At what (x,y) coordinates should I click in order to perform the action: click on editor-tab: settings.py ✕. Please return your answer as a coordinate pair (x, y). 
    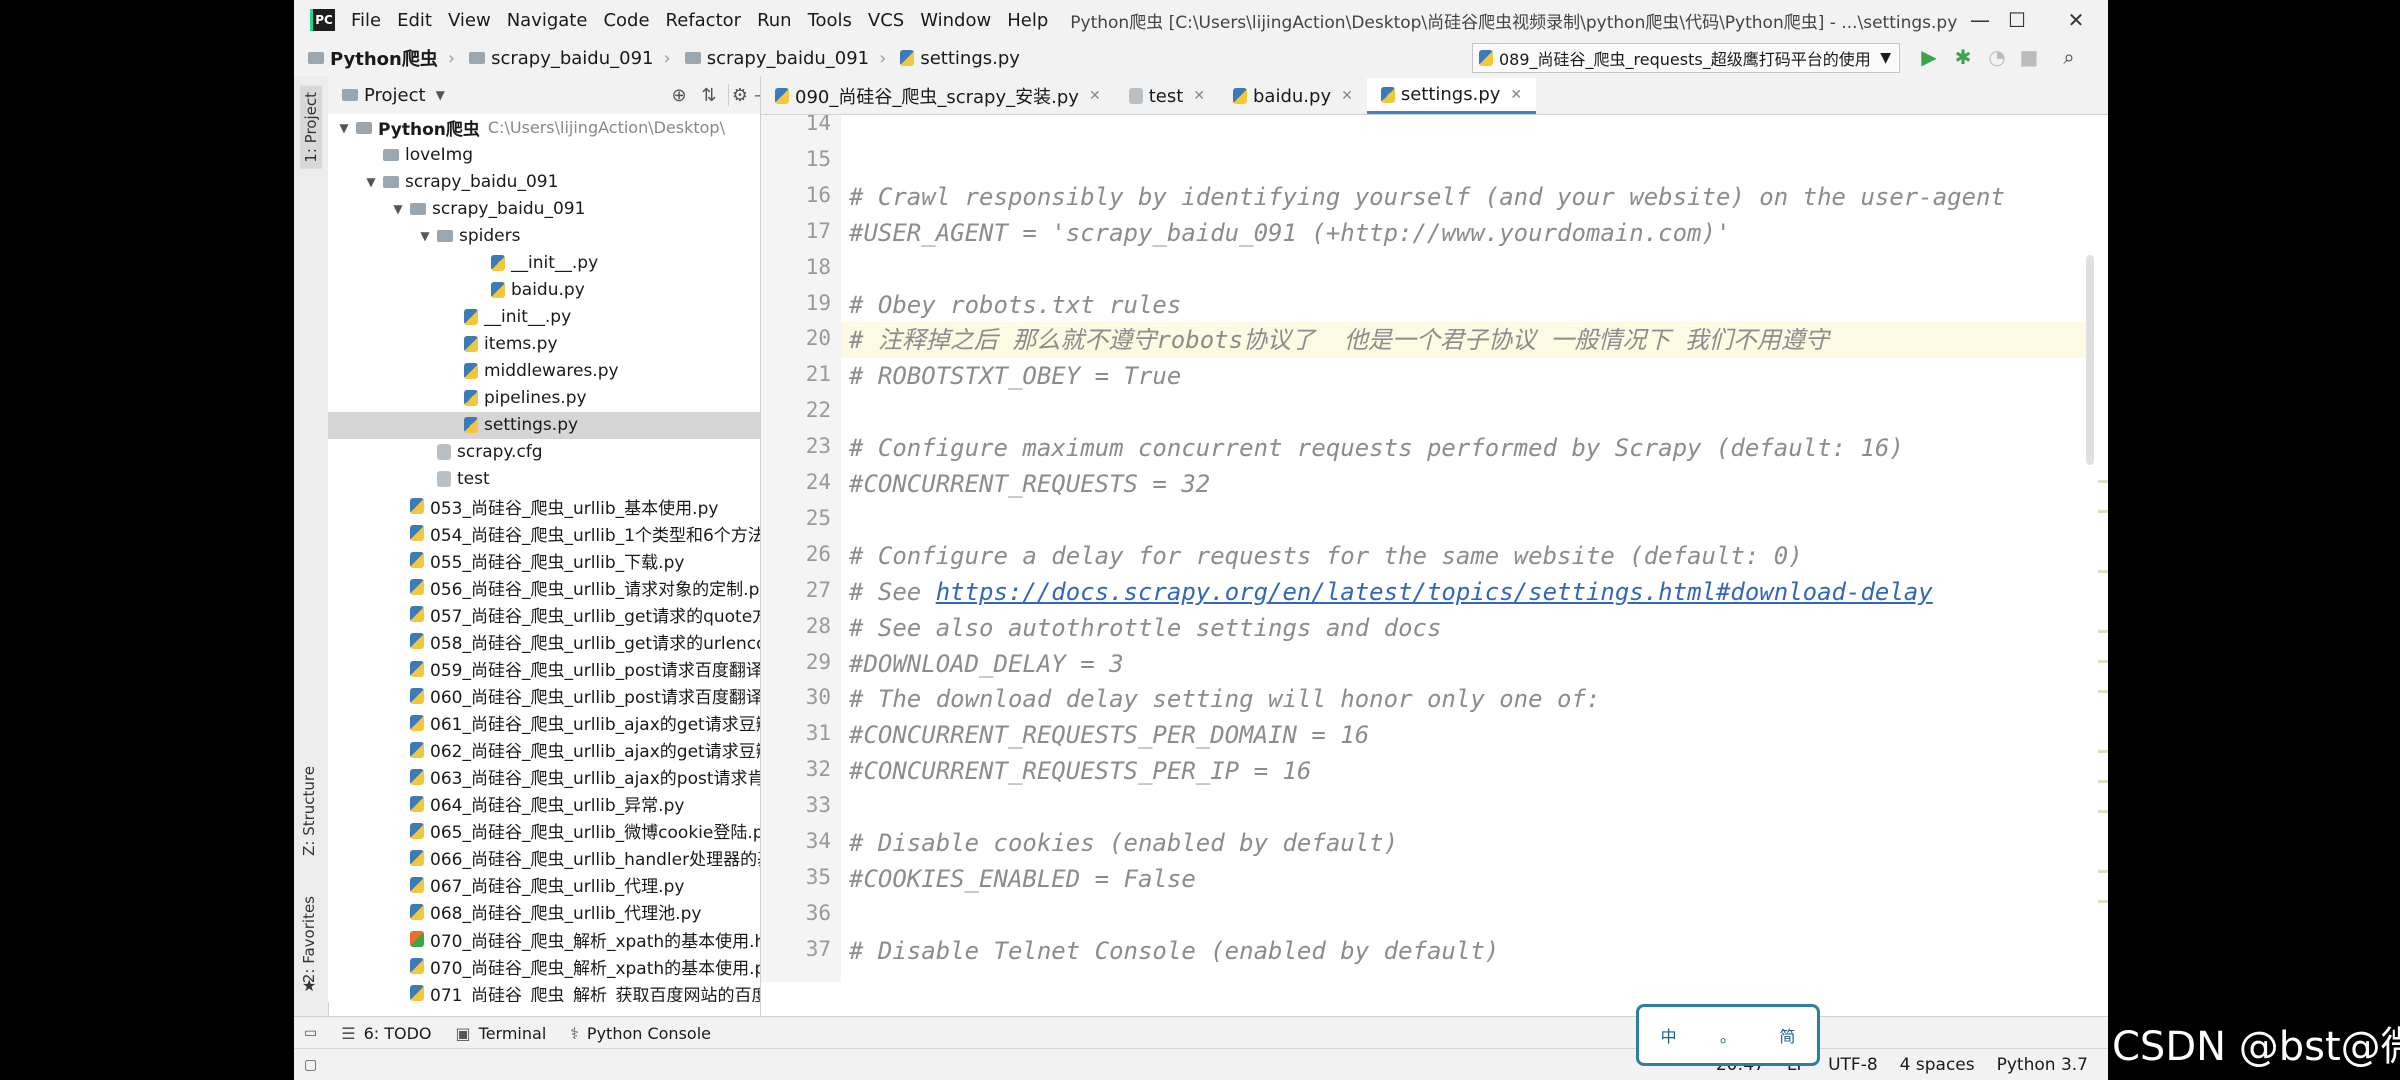
    Looking at the image, I should click on (1451, 96).